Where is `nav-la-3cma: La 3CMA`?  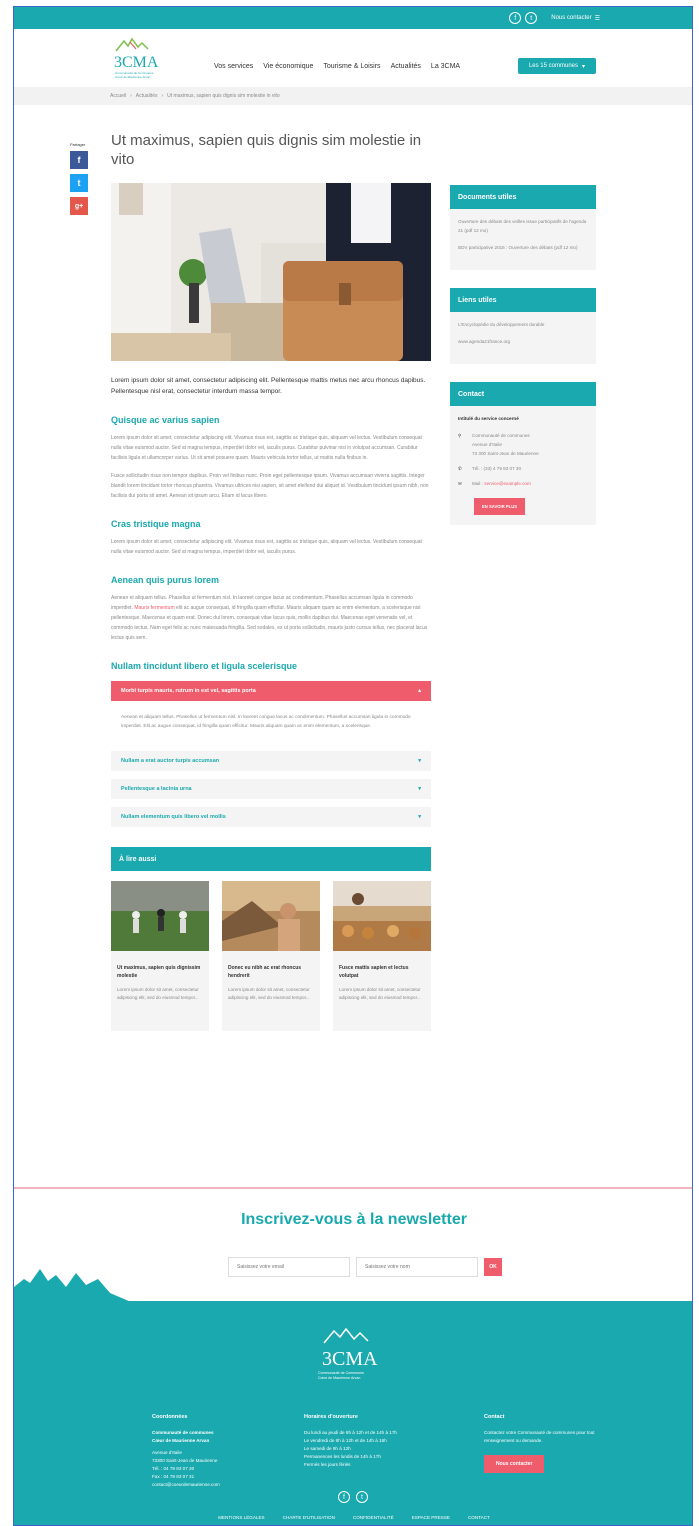 nav-la-3cma: La 3CMA is located at coordinates (445, 66).